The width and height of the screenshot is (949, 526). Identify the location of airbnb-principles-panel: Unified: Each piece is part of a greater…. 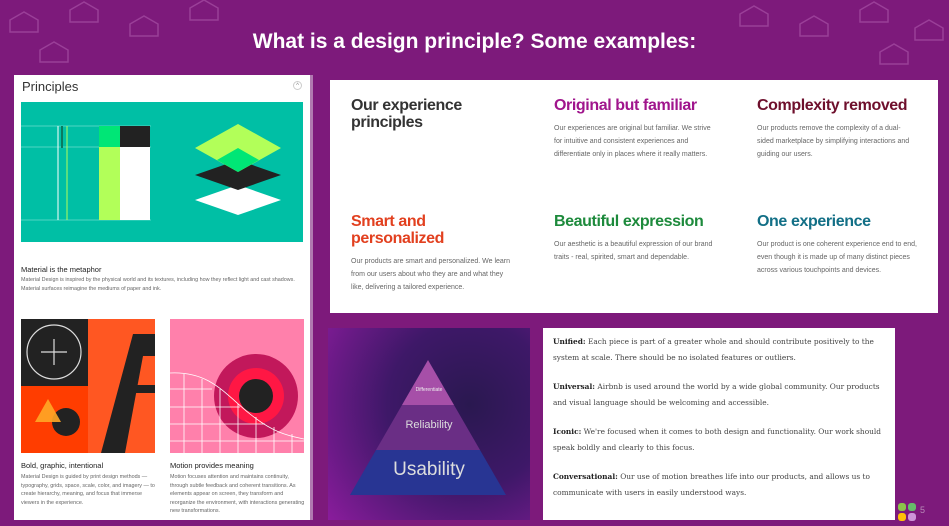
(719, 424).